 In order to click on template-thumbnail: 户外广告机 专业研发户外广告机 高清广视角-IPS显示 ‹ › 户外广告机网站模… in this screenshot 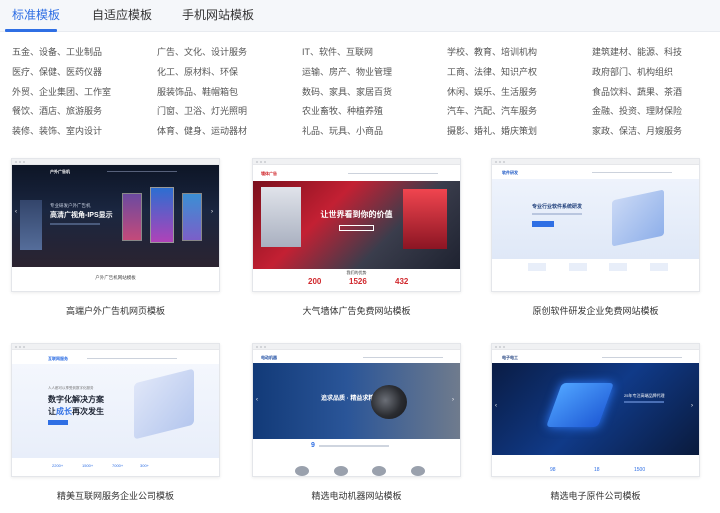, I will do `click(115, 225)`.